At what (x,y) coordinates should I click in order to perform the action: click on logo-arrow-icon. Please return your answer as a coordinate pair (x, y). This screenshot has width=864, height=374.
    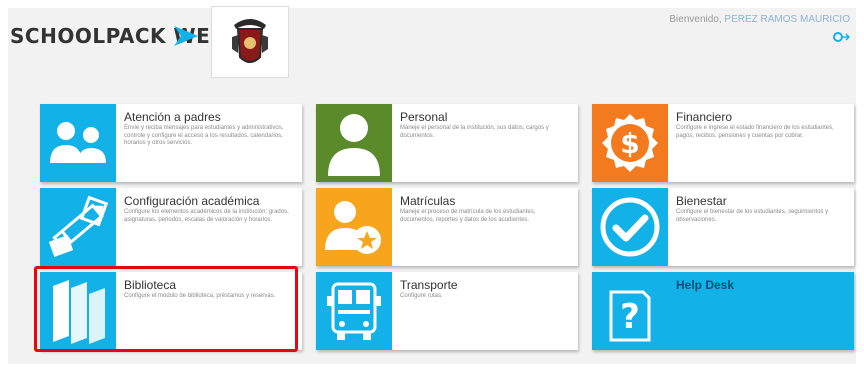
    Looking at the image, I should click on (186, 36).